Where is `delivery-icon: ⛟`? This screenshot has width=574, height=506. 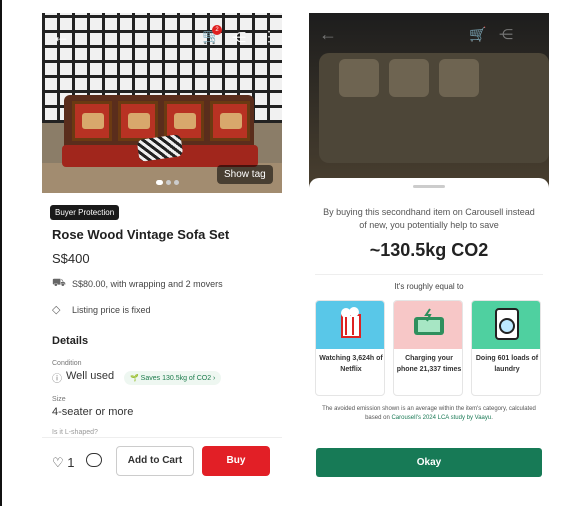 delivery-icon: ⛟ is located at coordinates (59, 283).